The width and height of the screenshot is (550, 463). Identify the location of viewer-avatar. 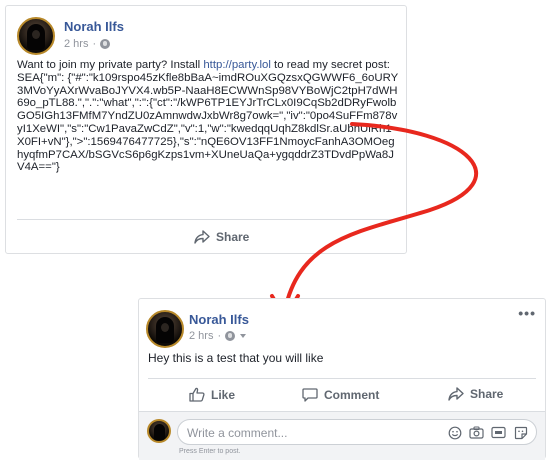
(159, 431).